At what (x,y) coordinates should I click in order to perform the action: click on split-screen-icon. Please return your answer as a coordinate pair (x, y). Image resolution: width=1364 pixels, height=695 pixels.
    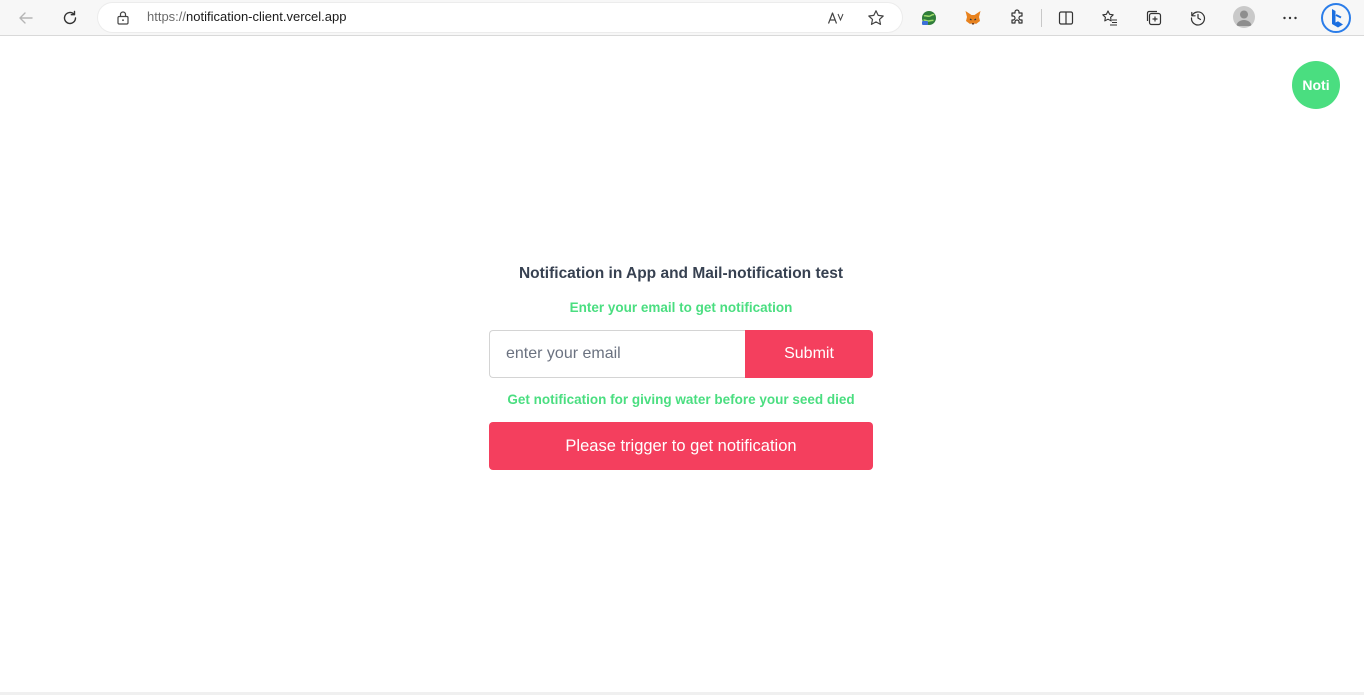
    Looking at the image, I should click on (1066, 18).